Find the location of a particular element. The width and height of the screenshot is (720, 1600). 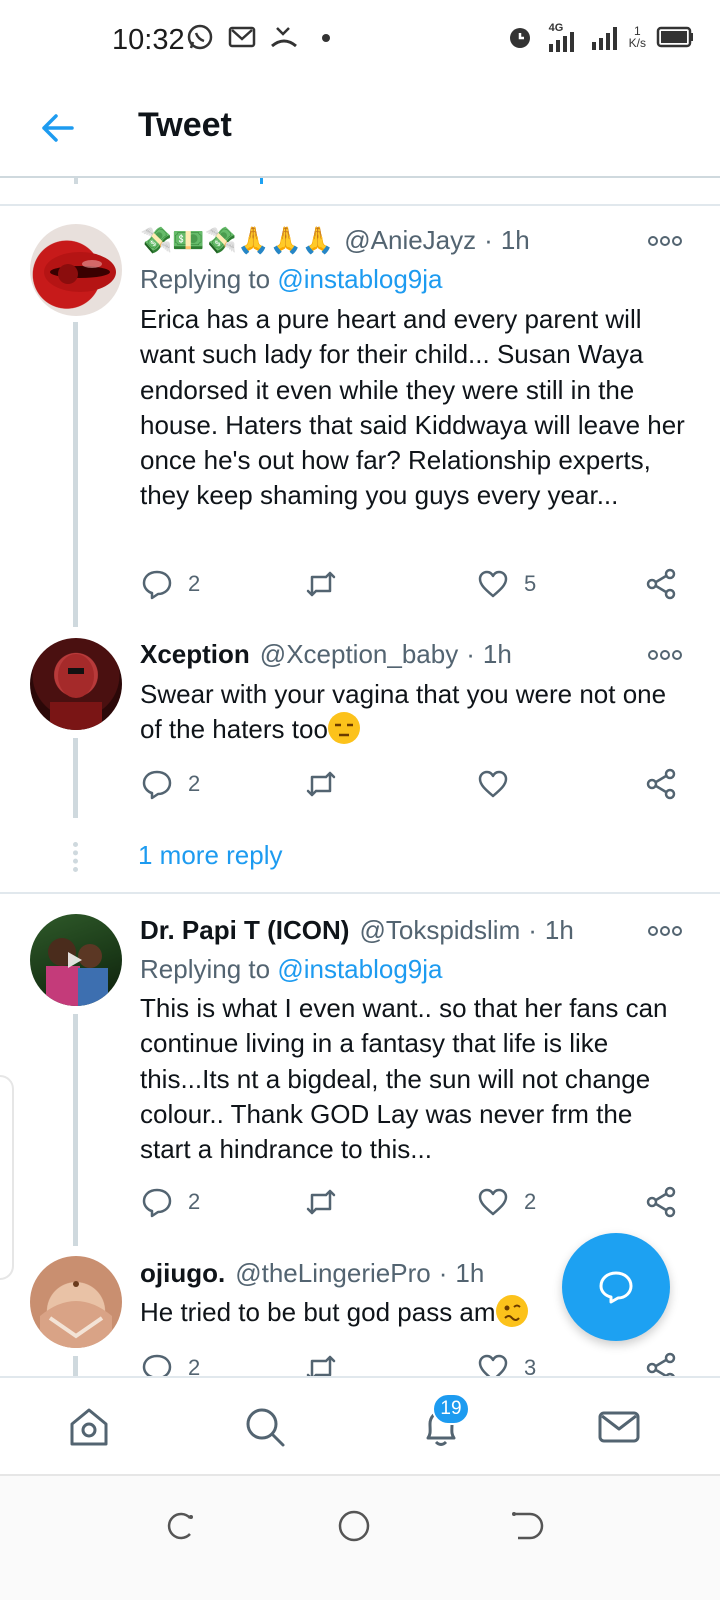

system-navigation-bar is located at coordinates (360, 1537).